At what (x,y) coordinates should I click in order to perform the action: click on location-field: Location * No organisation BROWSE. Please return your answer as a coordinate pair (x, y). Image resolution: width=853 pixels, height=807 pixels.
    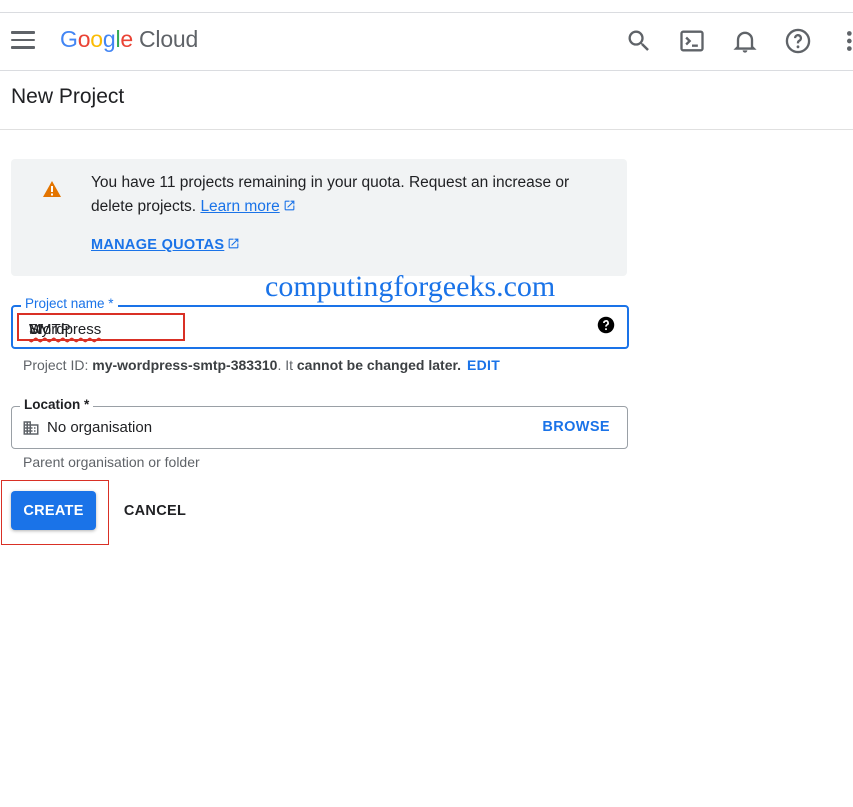
    Looking at the image, I should click on (319, 423).